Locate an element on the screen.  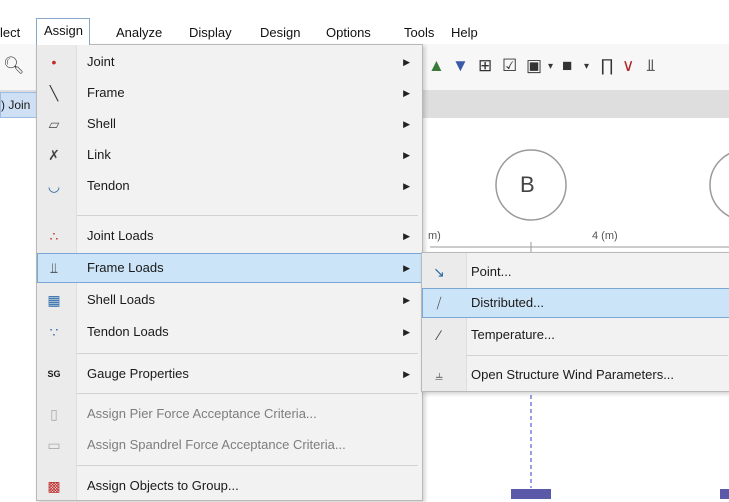
frame-icon: ╲ is located at coordinates (54, 93).